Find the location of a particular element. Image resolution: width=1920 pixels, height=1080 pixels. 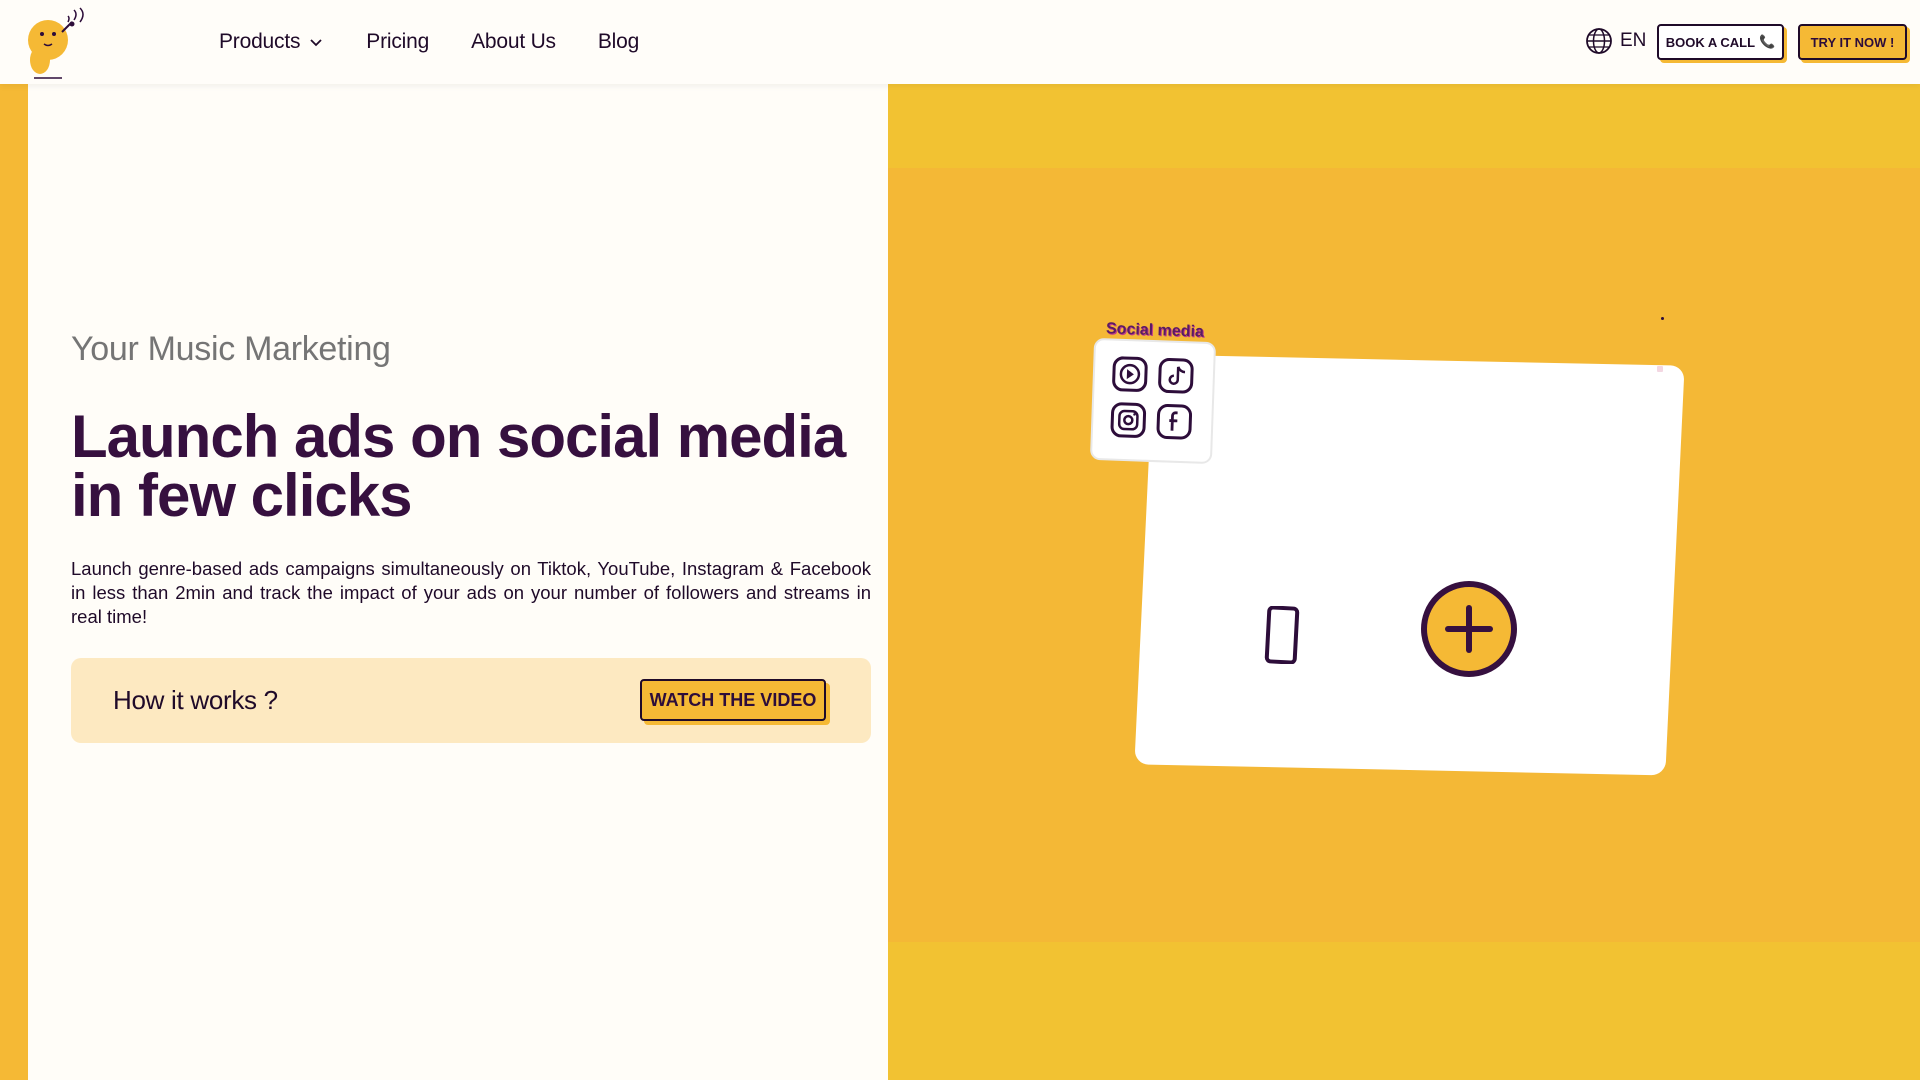

language-selector: EN is located at coordinates (1615, 41).